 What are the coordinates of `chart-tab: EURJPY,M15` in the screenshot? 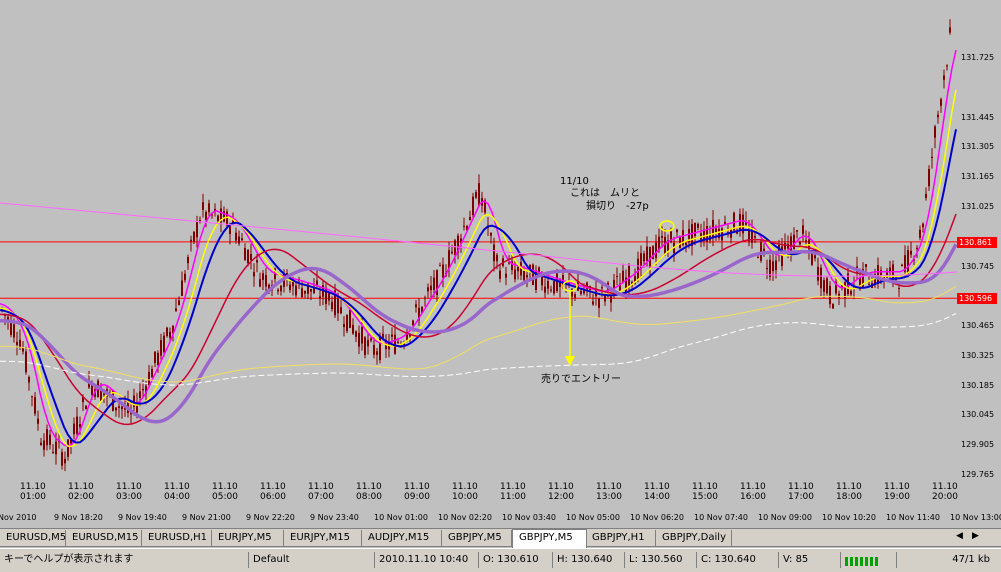 It's located at (323, 538).